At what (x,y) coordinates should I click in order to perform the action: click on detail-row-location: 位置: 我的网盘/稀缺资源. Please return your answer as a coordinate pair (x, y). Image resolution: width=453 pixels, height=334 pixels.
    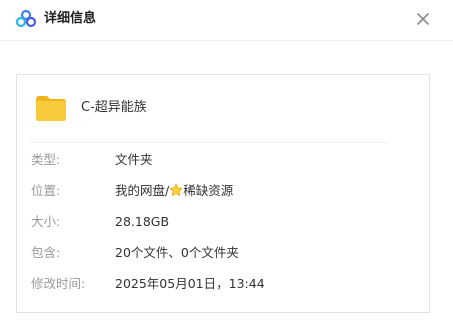
    Looking at the image, I should click on (224, 191).